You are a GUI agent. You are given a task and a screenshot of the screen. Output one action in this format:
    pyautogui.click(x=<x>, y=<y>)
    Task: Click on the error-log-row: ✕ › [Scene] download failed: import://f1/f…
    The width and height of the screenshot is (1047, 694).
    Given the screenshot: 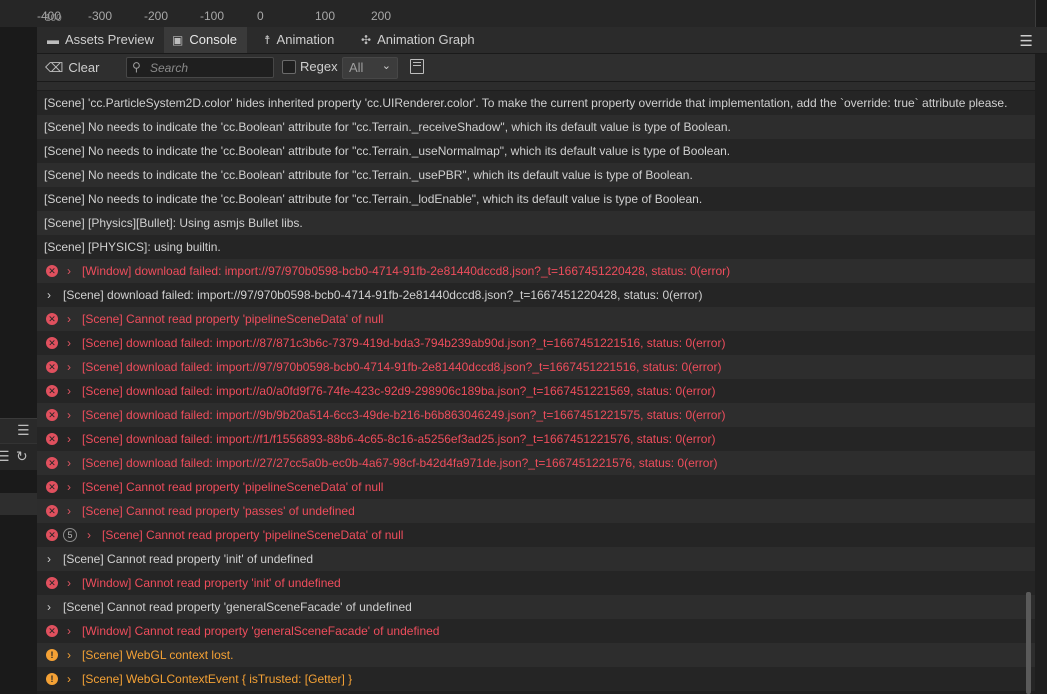 What is the action you would take?
    pyautogui.click(x=536, y=439)
    